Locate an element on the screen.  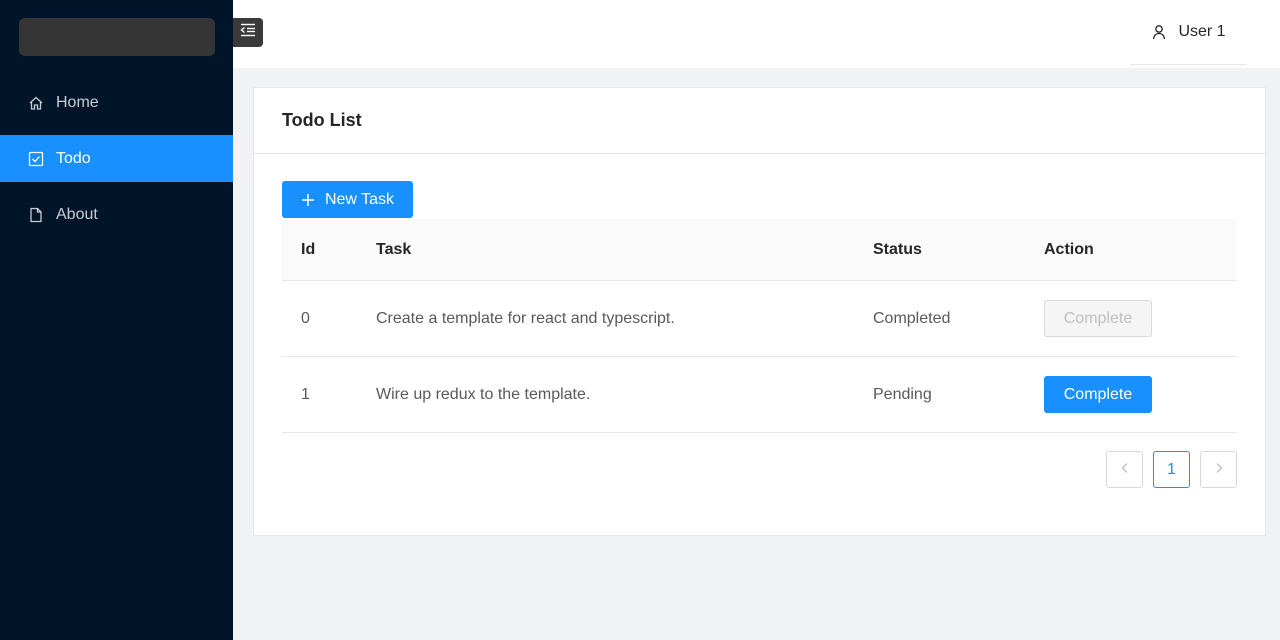
sidebar-item-label: Home is located at coordinates (77, 102).